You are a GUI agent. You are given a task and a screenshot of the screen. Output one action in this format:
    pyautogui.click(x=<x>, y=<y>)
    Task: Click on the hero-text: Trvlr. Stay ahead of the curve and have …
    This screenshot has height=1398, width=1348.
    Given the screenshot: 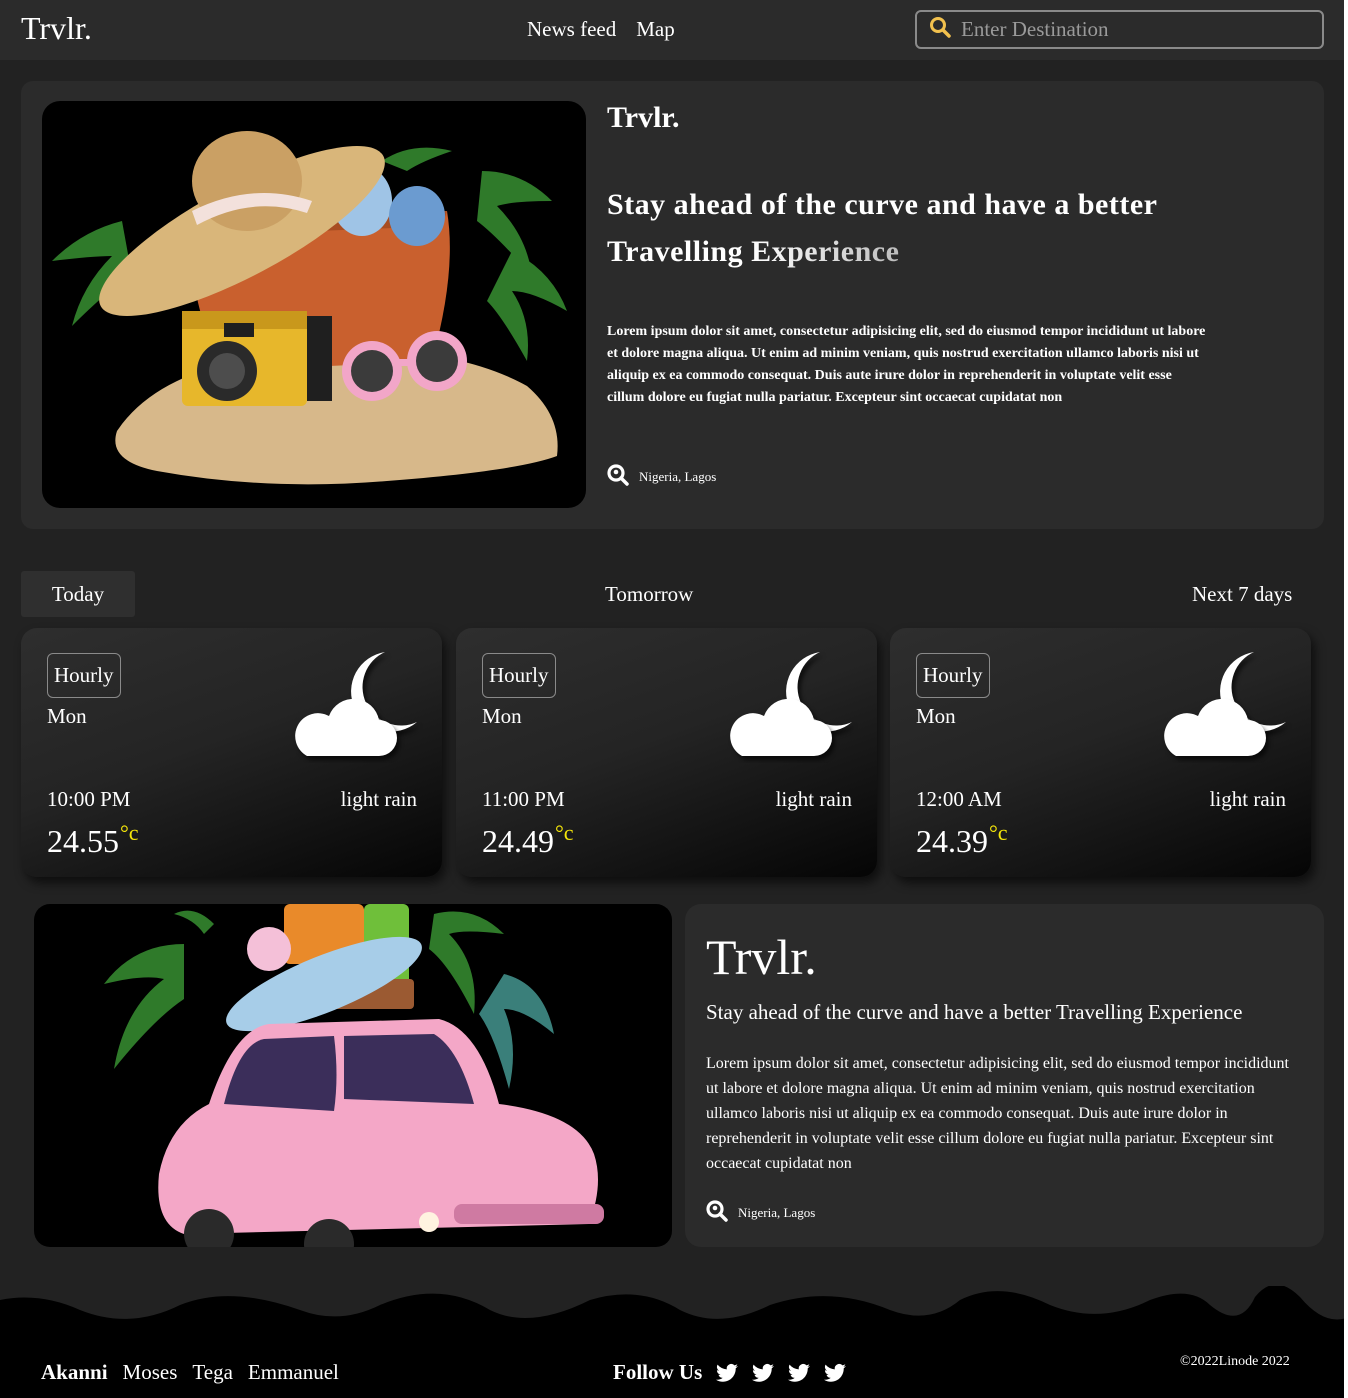 What is the action you would take?
    pyautogui.click(x=912, y=255)
    